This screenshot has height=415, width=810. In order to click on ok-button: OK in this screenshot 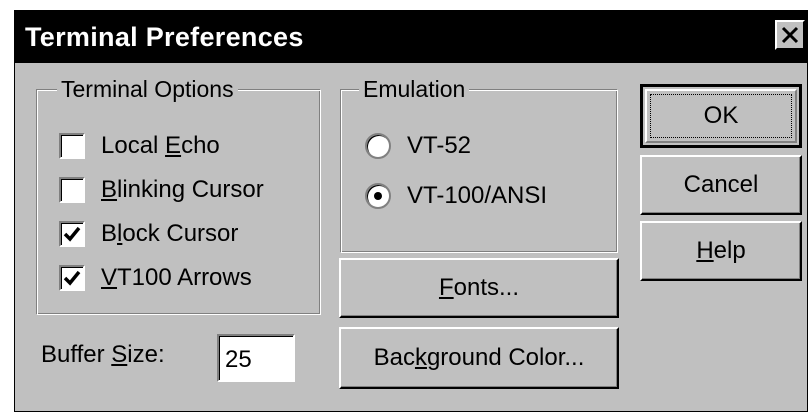, I will do `click(721, 116)`.